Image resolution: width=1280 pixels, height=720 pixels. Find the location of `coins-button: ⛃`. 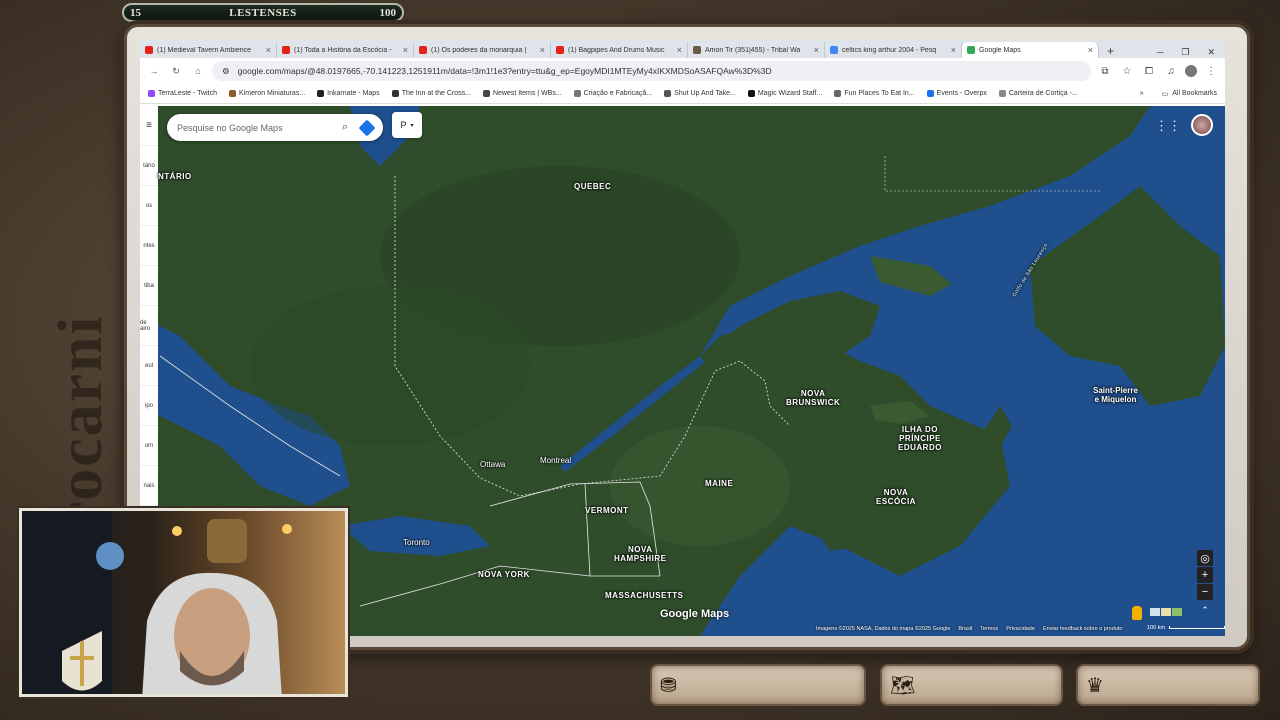

coins-button: ⛃ is located at coordinates (758, 685).